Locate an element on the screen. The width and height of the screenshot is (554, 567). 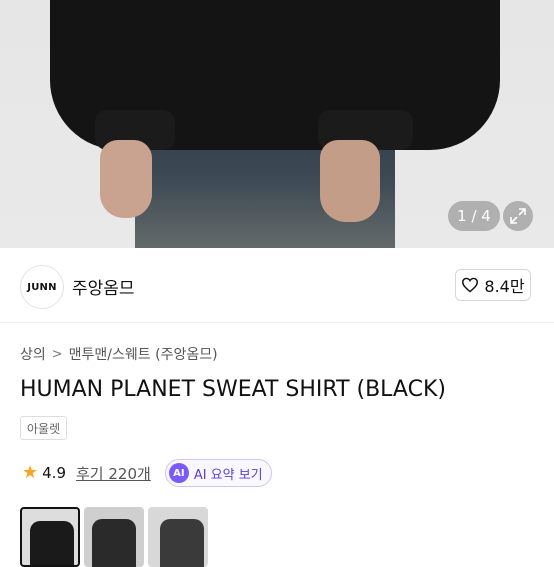
thumbnail-strip is located at coordinates (114, 537).